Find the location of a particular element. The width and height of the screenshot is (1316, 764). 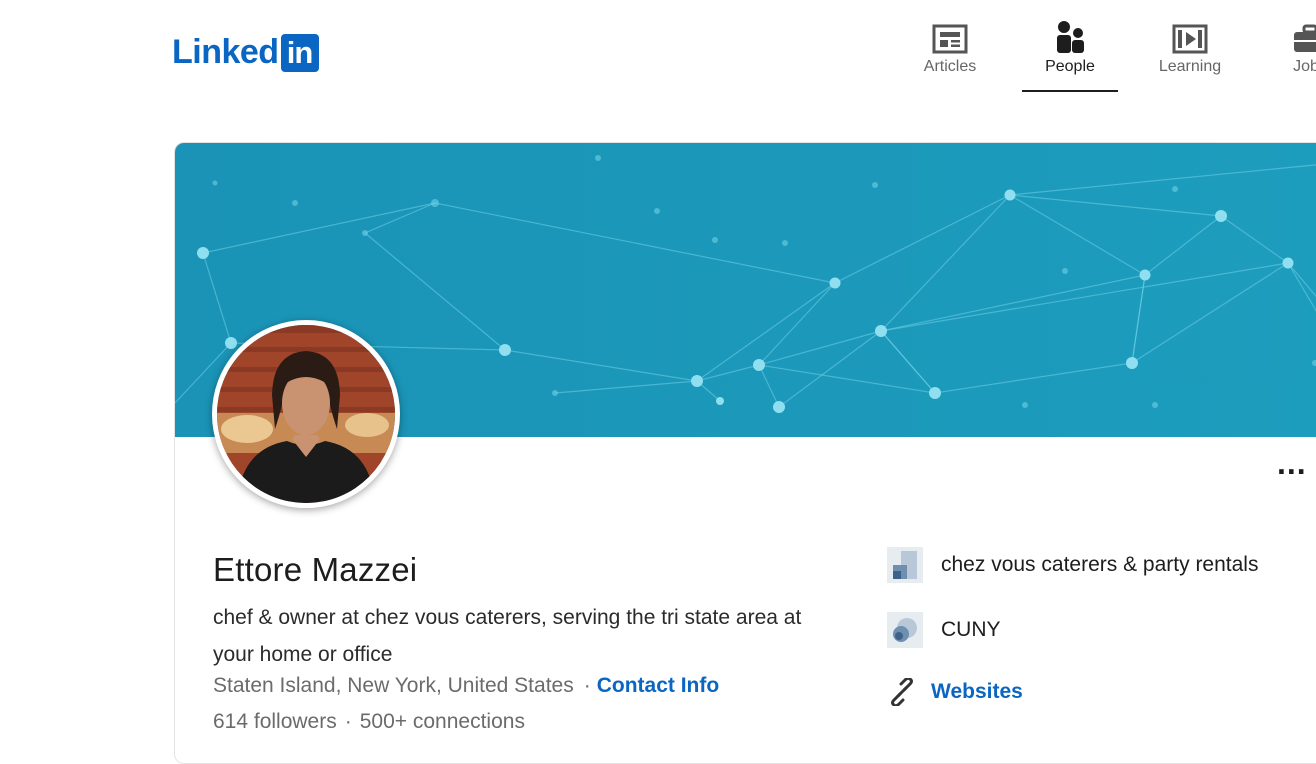

nav-jobs: Jobs is located at coordinates (1289, 55).